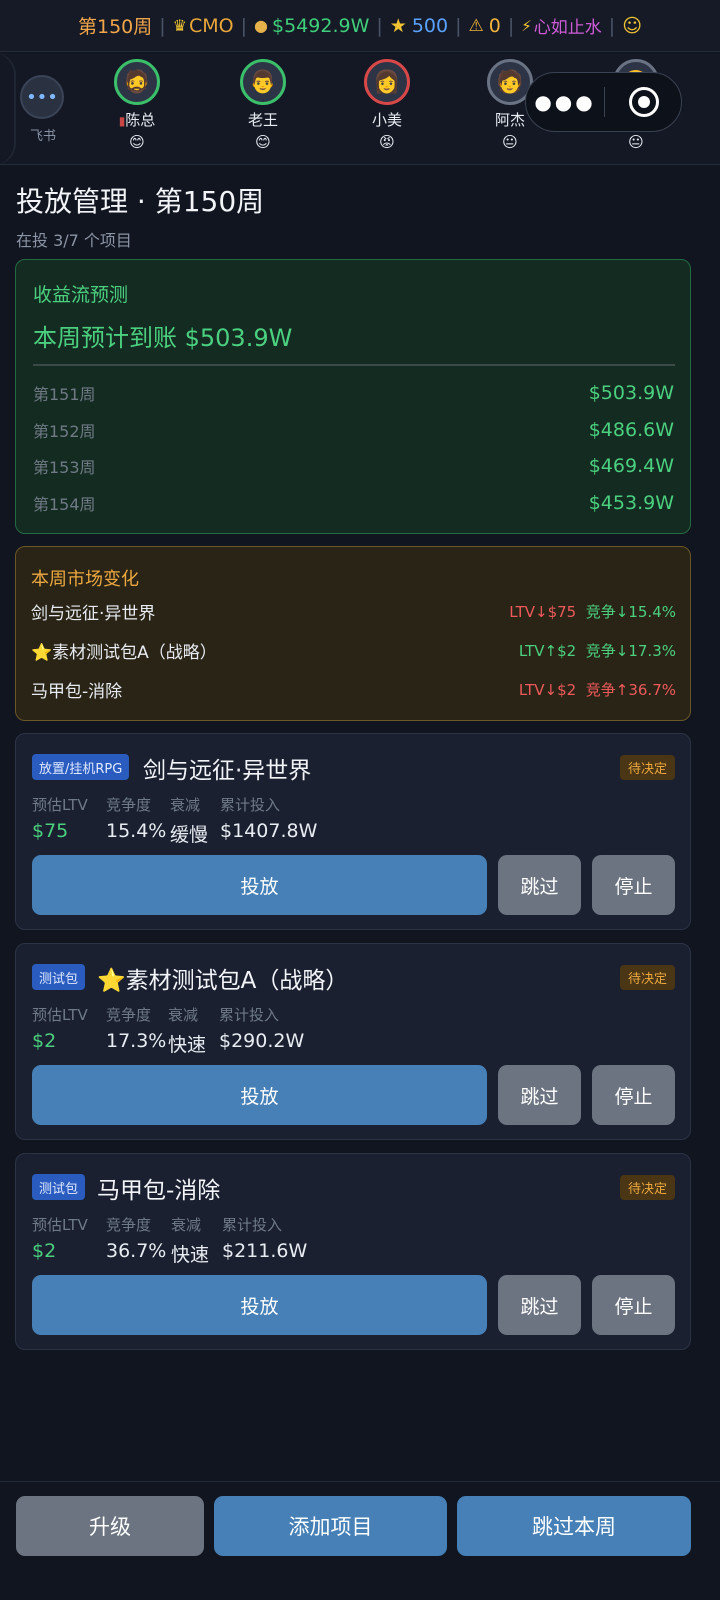 This screenshot has height=1600, width=720. I want to click on stars-value: 500, so click(430, 25).